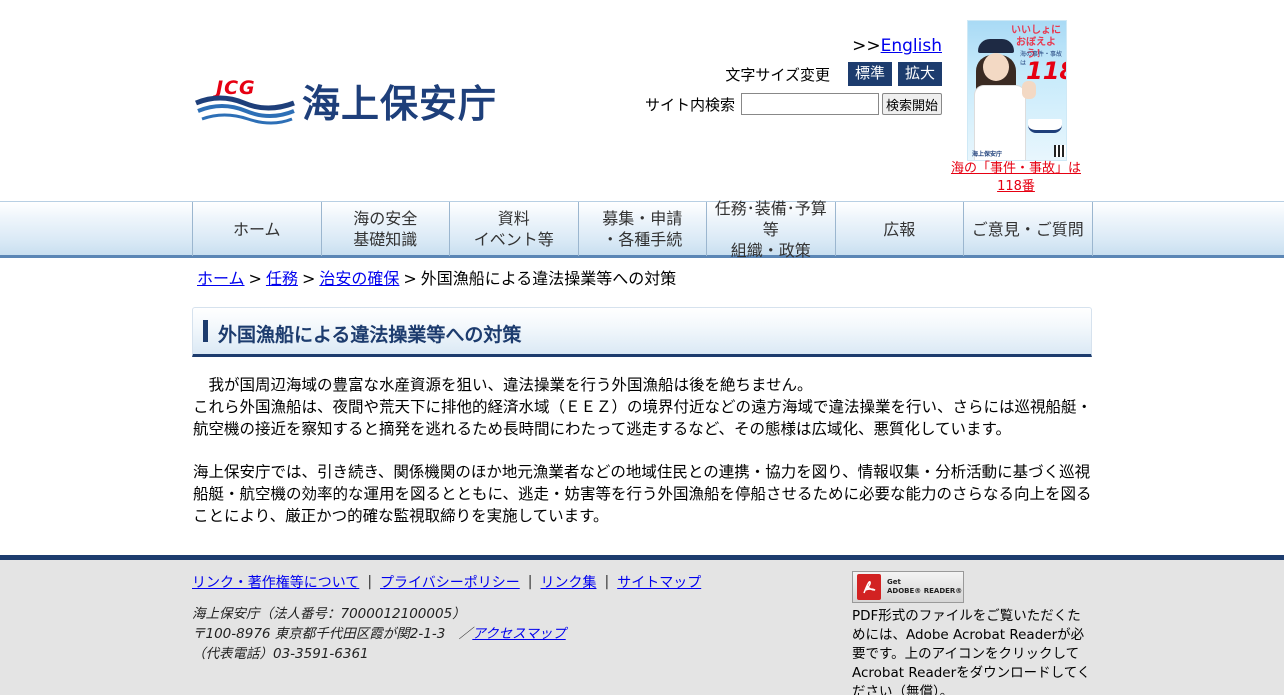 This screenshot has height=695, width=1284. What do you see at coordinates (1017, 90) in the screenshot?
I see `emergency-118-poster: いいしょにおぼえよう！ 海の事件・事故は 118 海上保安庁` at bounding box center [1017, 90].